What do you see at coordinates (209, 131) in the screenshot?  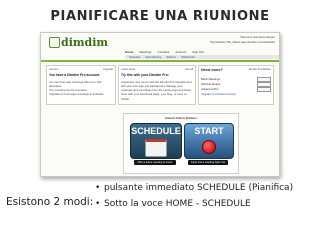 I see `start-button-label: START` at bounding box center [209, 131].